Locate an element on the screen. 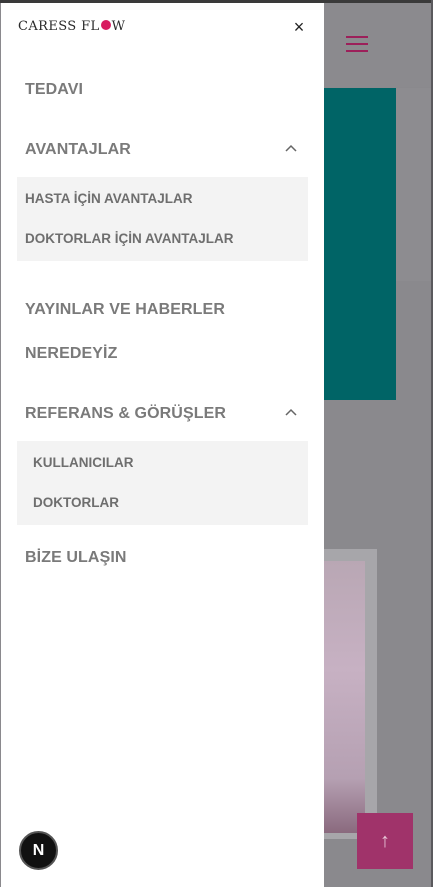 This screenshot has height=887, width=433. submenu-referans: KULLANICILAR DOKTORLAR is located at coordinates (162, 483).